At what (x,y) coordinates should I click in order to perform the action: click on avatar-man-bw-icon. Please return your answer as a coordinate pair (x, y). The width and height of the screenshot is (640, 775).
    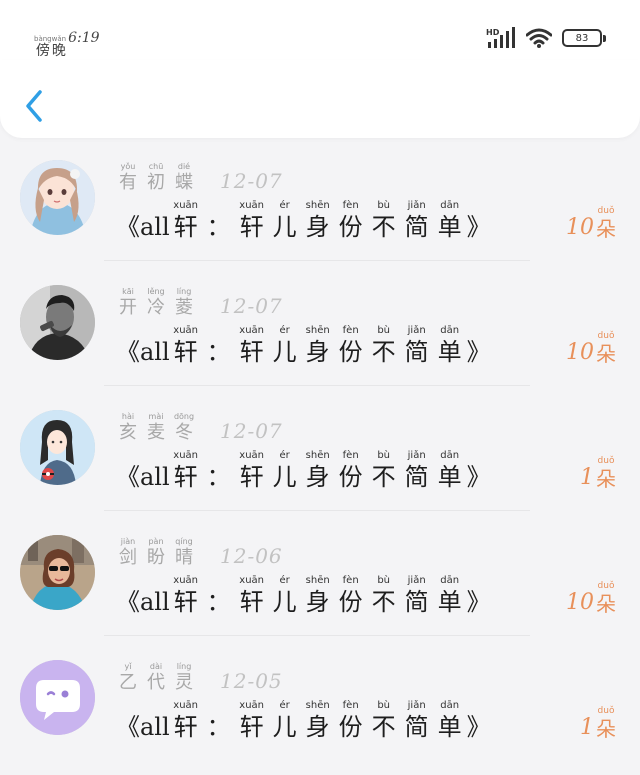
    Looking at the image, I should click on (57, 322).